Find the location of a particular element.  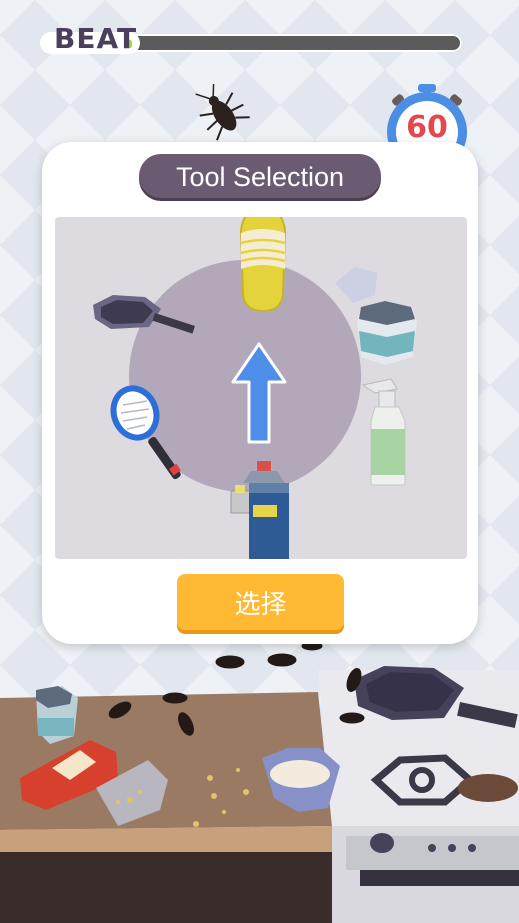

cockroach-icon is located at coordinates (222, 112).